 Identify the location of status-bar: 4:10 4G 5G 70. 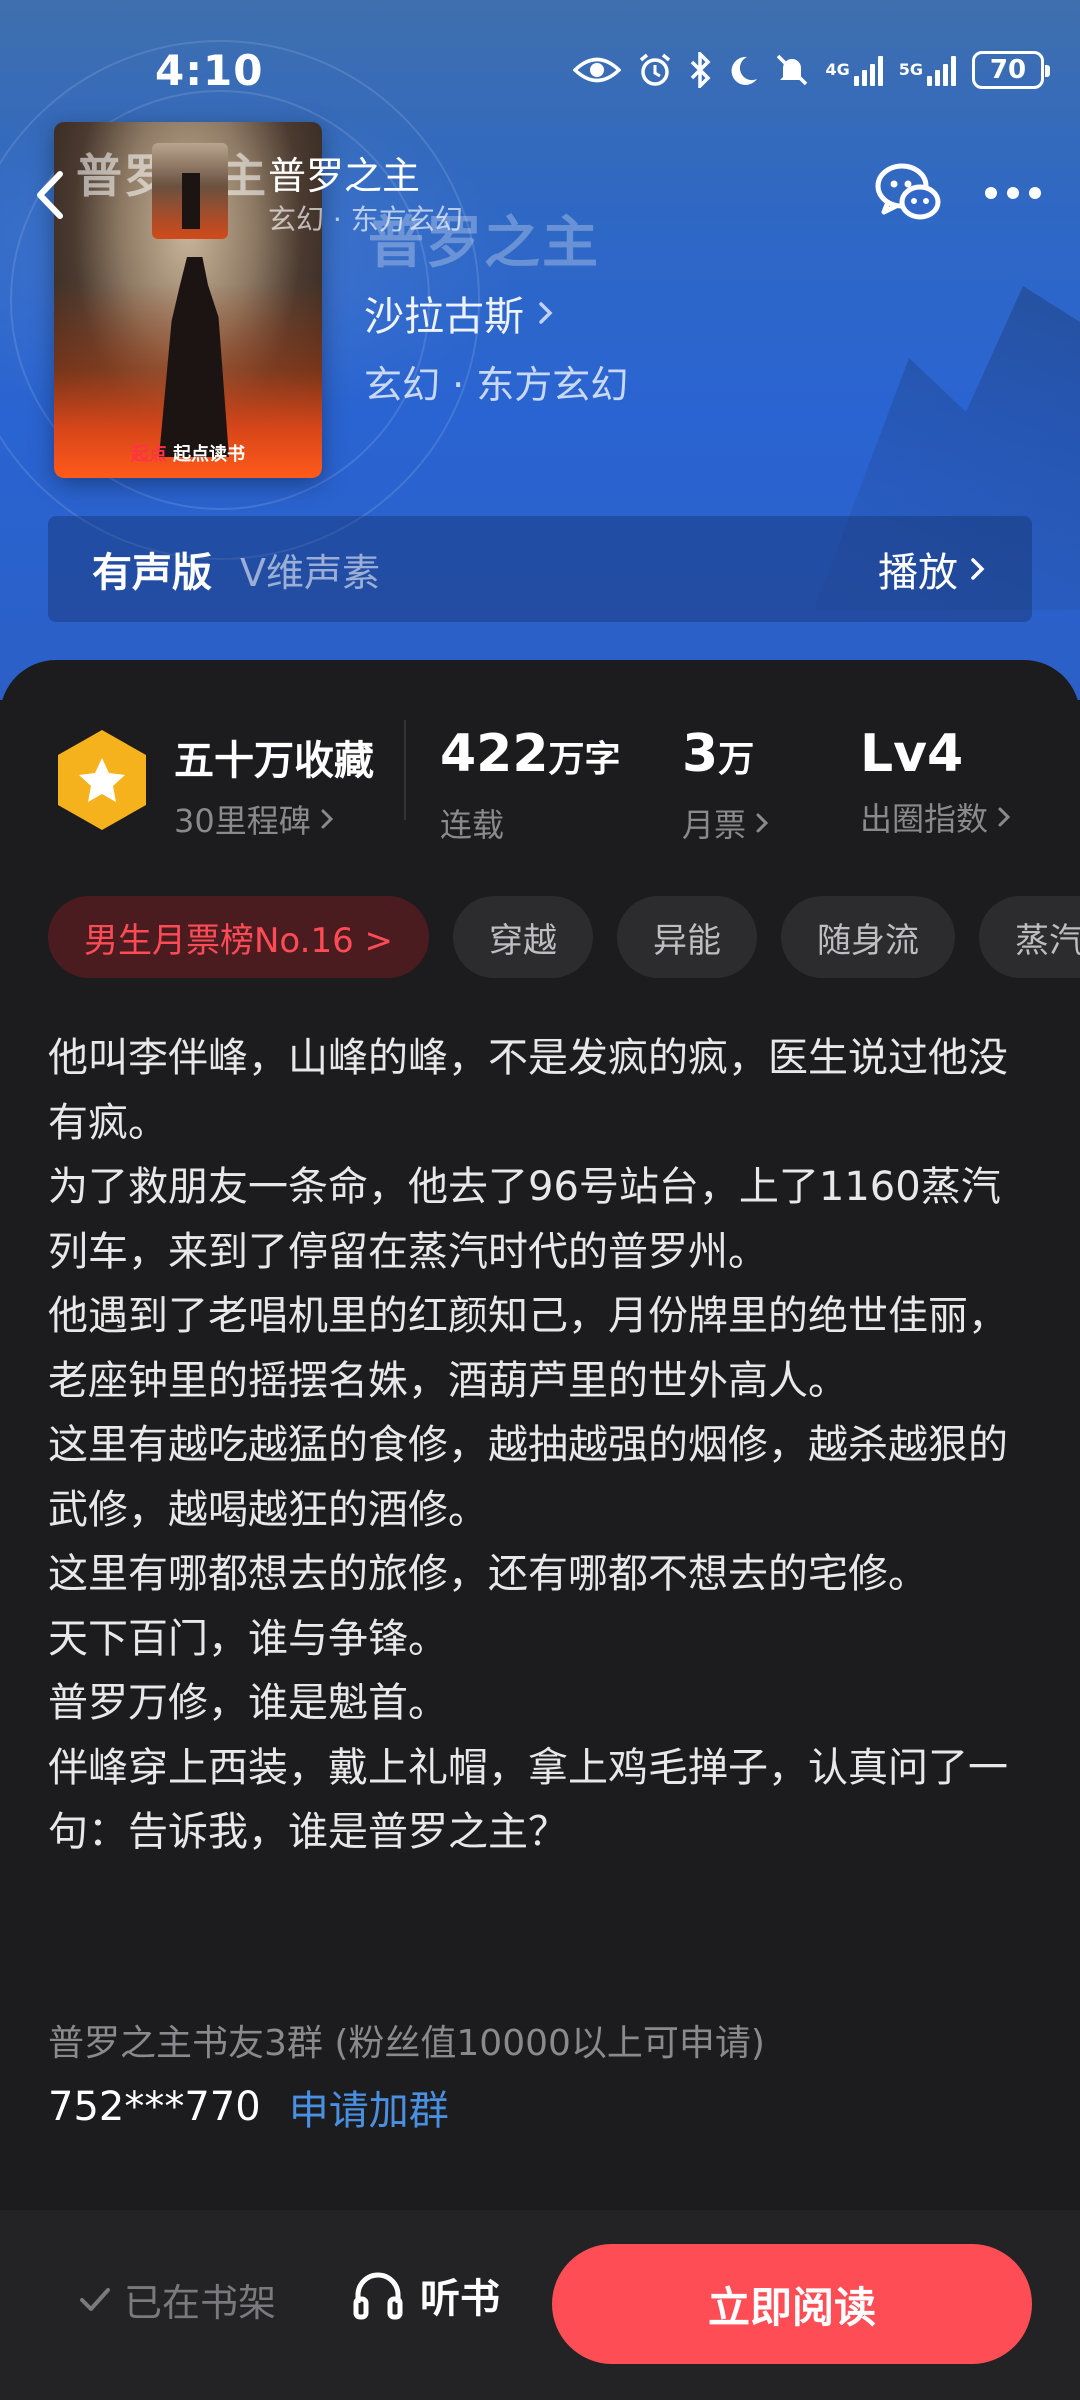
(540, 70).